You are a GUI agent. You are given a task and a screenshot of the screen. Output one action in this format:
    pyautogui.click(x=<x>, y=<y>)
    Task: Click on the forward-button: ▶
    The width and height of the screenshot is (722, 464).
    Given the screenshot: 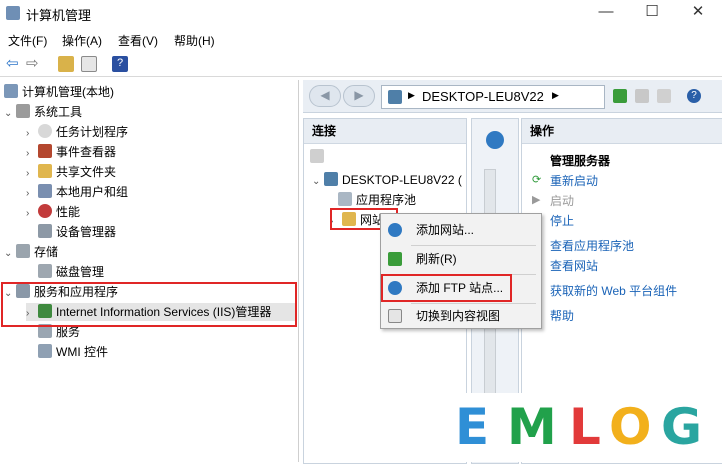 What is the action you would take?
    pyautogui.click(x=359, y=96)
    